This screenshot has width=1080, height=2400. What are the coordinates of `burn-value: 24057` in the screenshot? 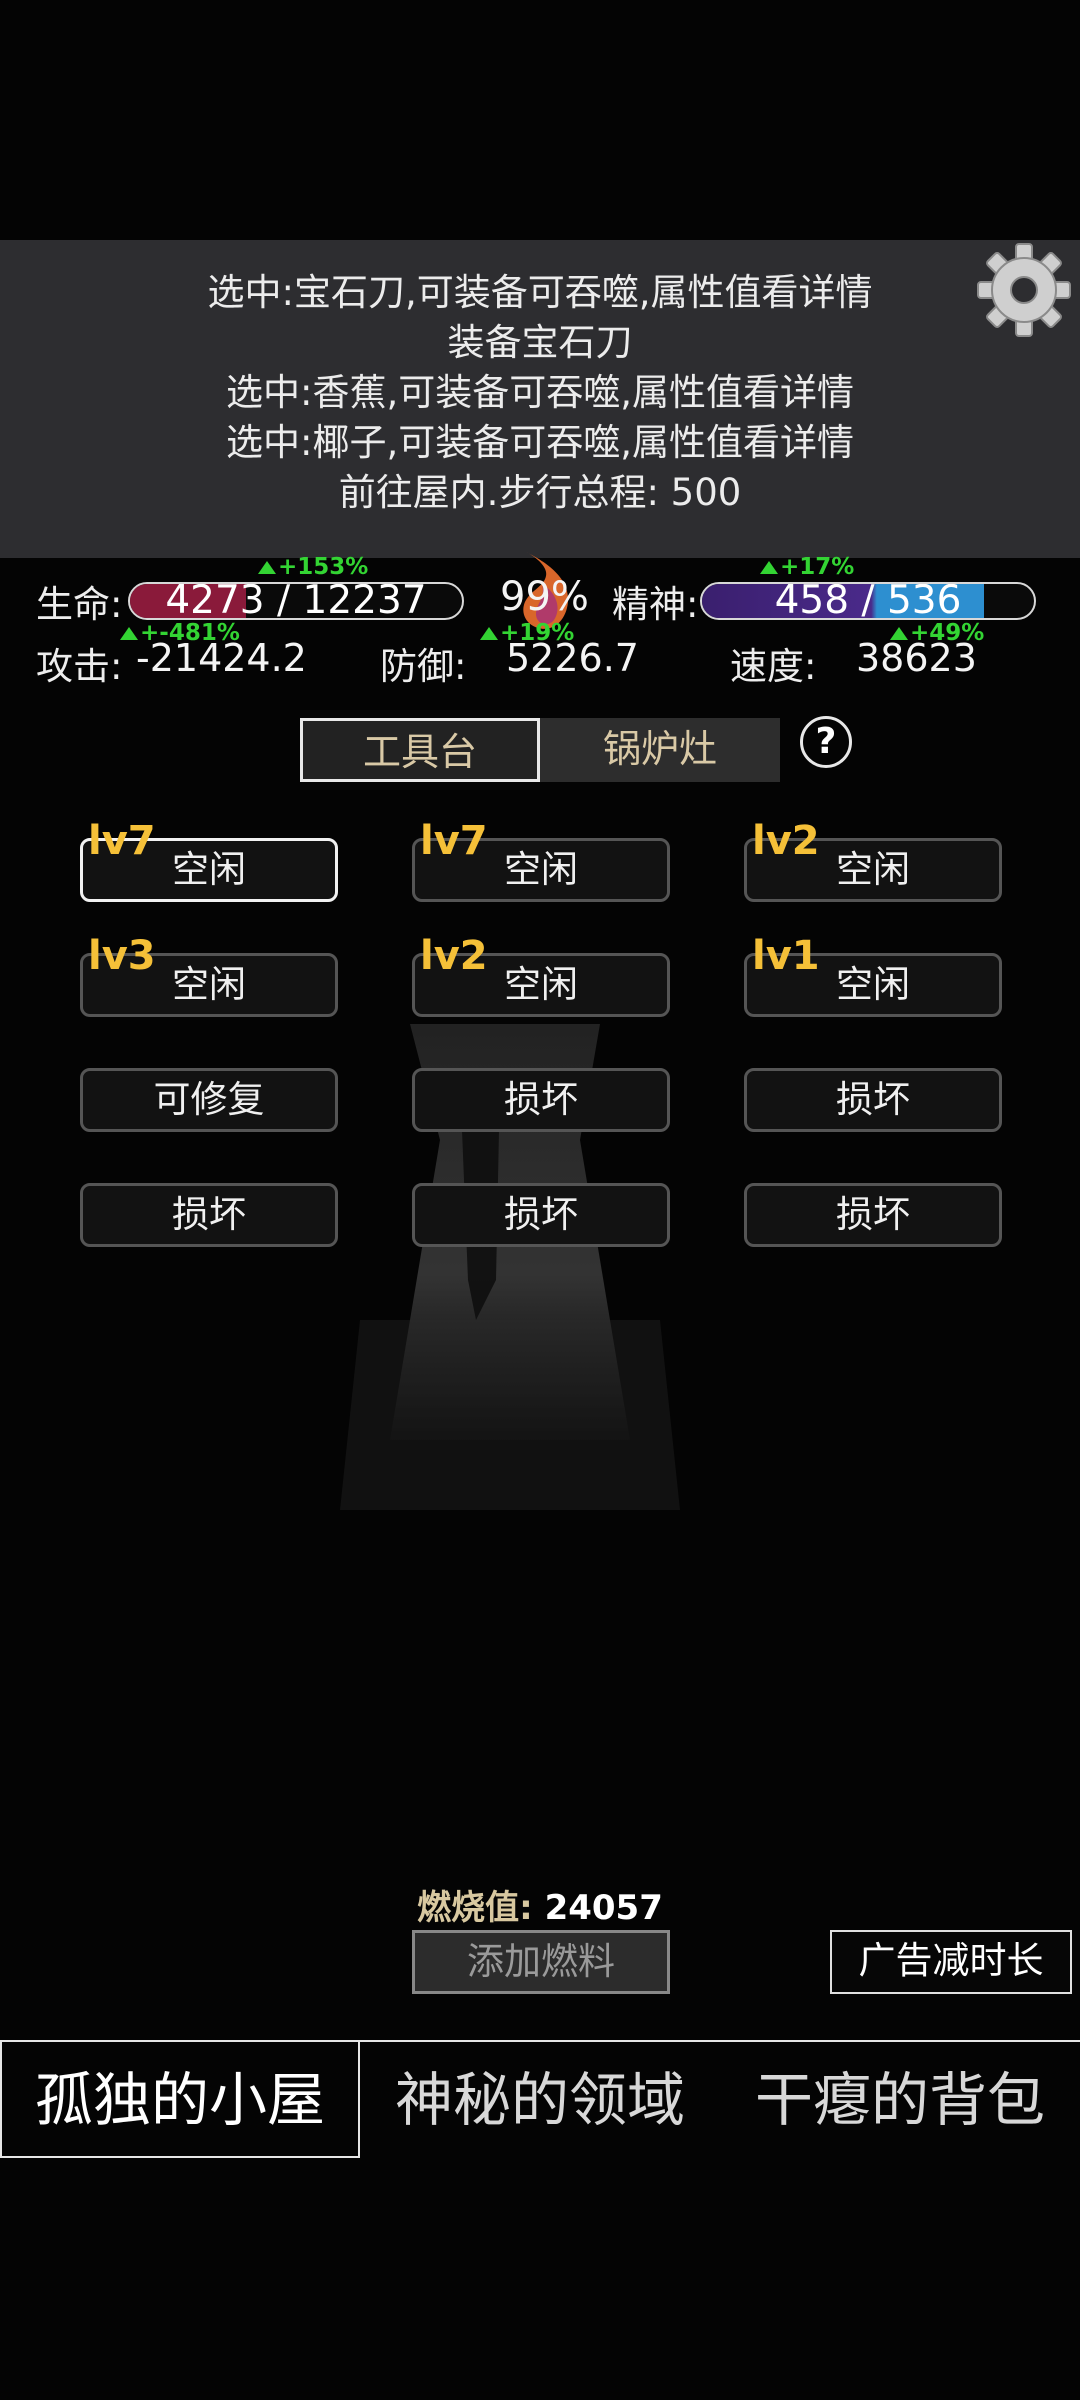 It's located at (603, 1908).